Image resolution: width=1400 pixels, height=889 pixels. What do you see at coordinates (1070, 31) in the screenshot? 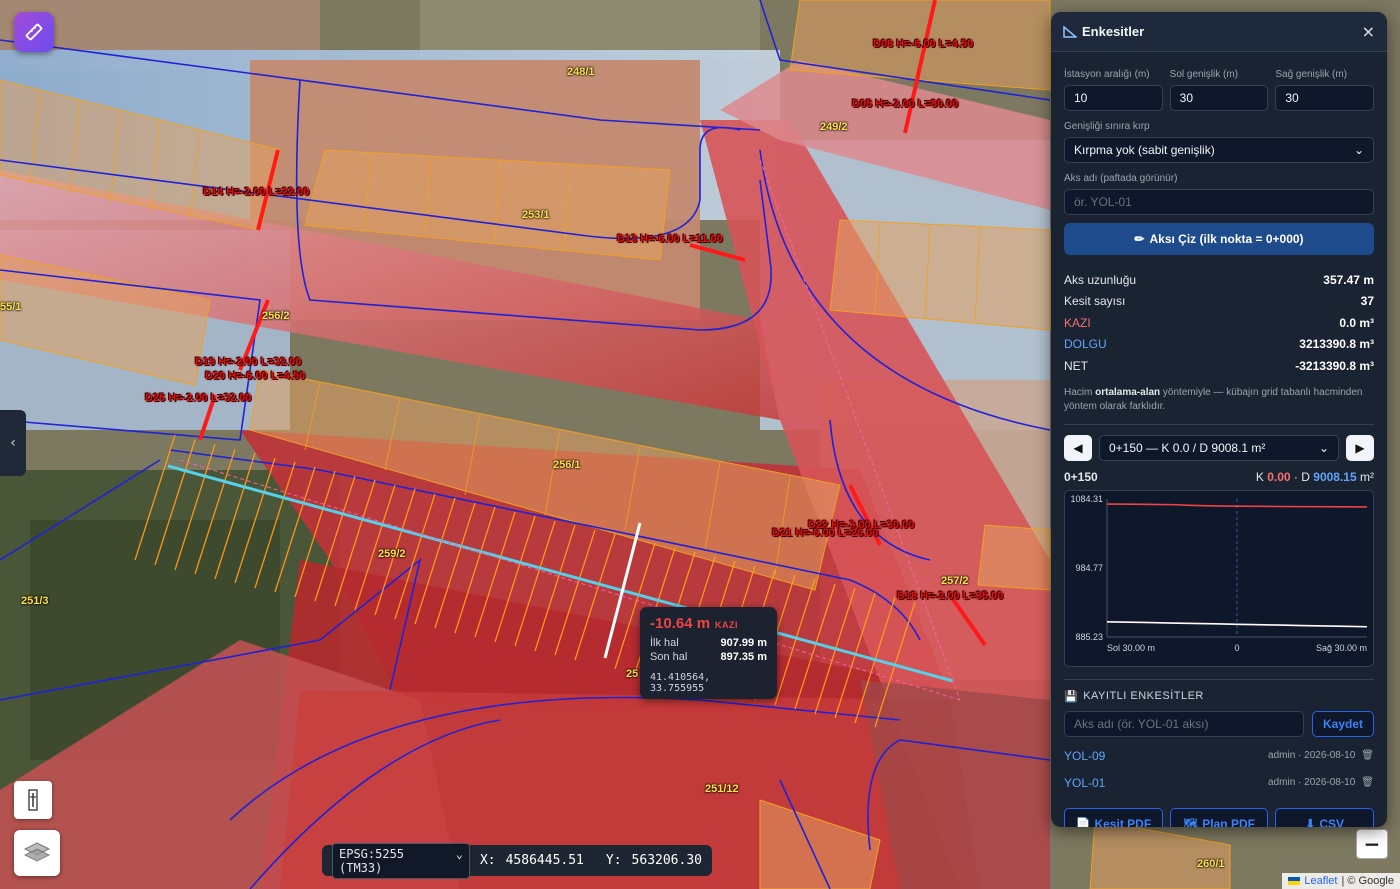
I see `section-icon` at bounding box center [1070, 31].